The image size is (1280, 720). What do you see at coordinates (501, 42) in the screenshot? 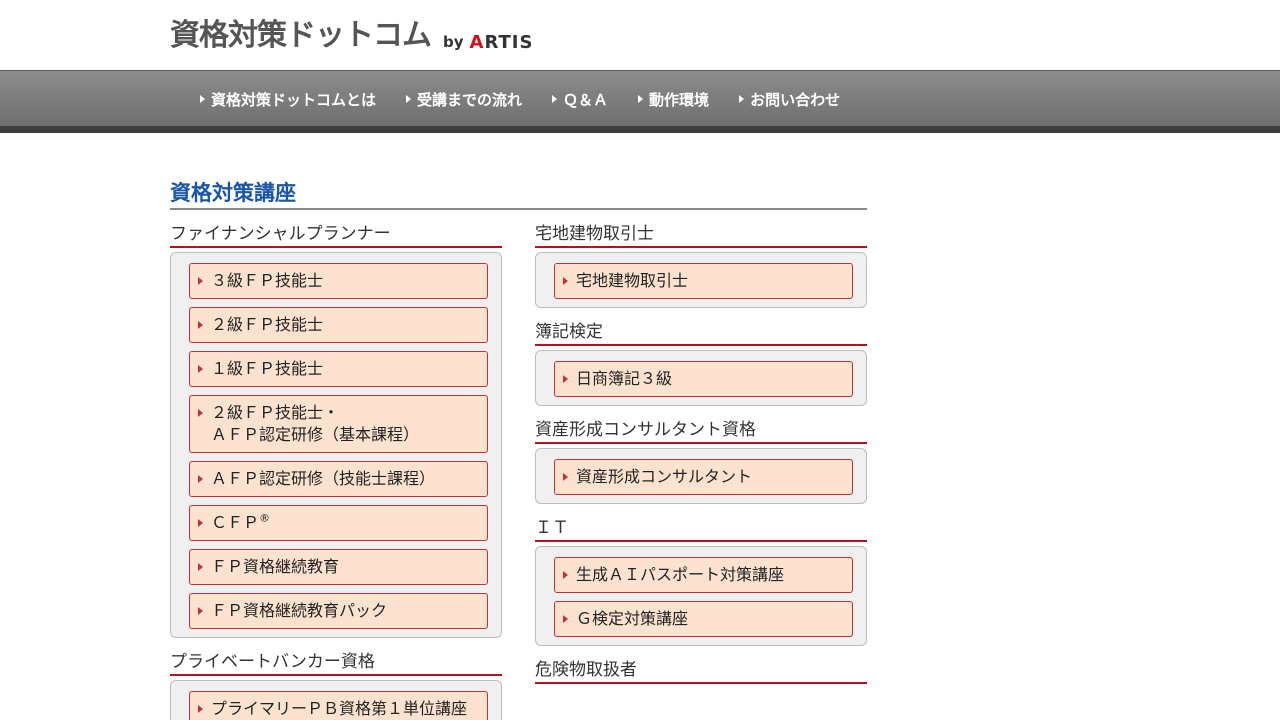
I see `artis-logo: ARTIS` at bounding box center [501, 42].